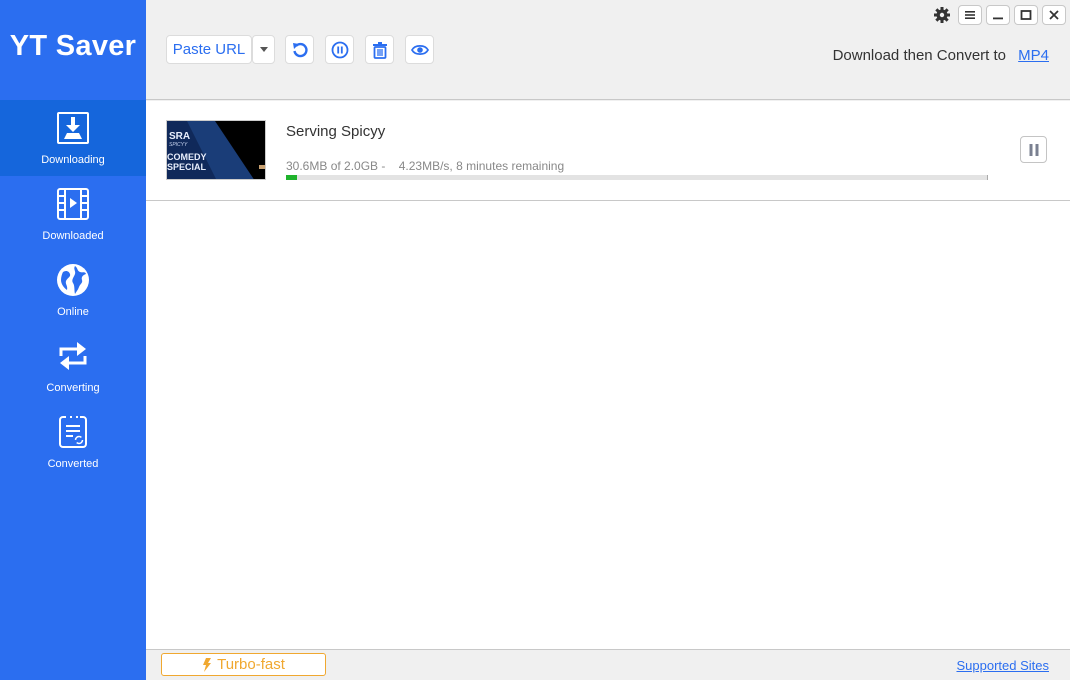 Image resolution: width=1070 pixels, height=680 pixels. I want to click on refresh-button, so click(299, 49).